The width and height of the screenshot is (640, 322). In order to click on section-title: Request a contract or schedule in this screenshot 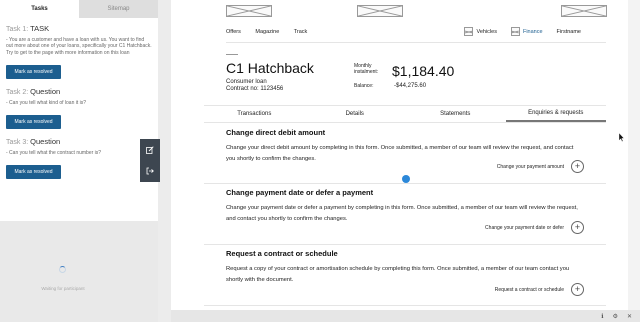, I will do `click(282, 253)`.